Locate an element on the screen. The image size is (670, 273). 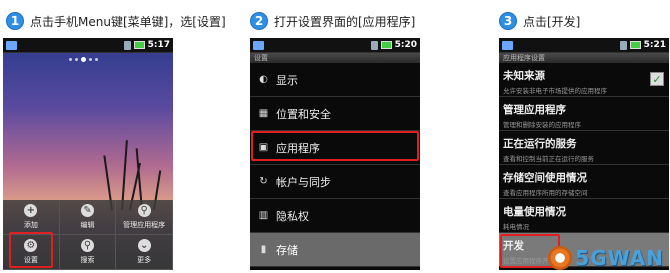
highlight-box-applications is located at coordinates (335, 146).